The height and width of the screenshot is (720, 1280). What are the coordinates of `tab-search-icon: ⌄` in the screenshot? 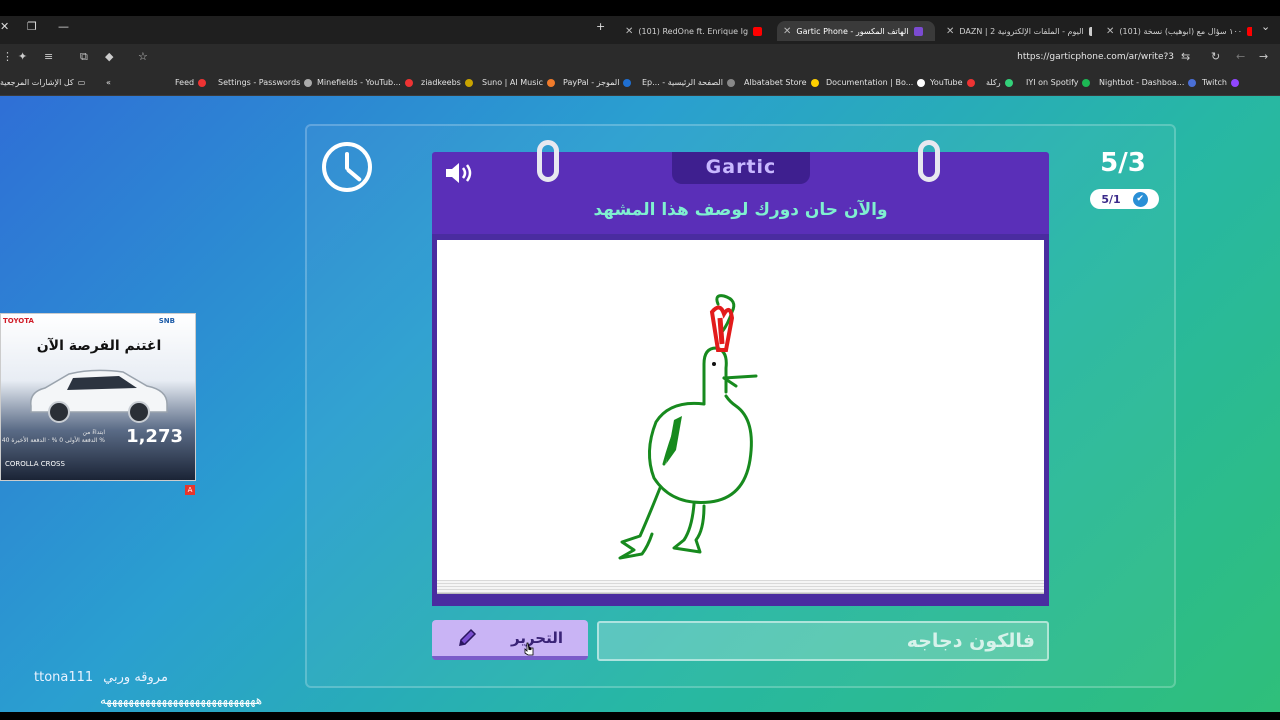 It's located at (1265, 26).